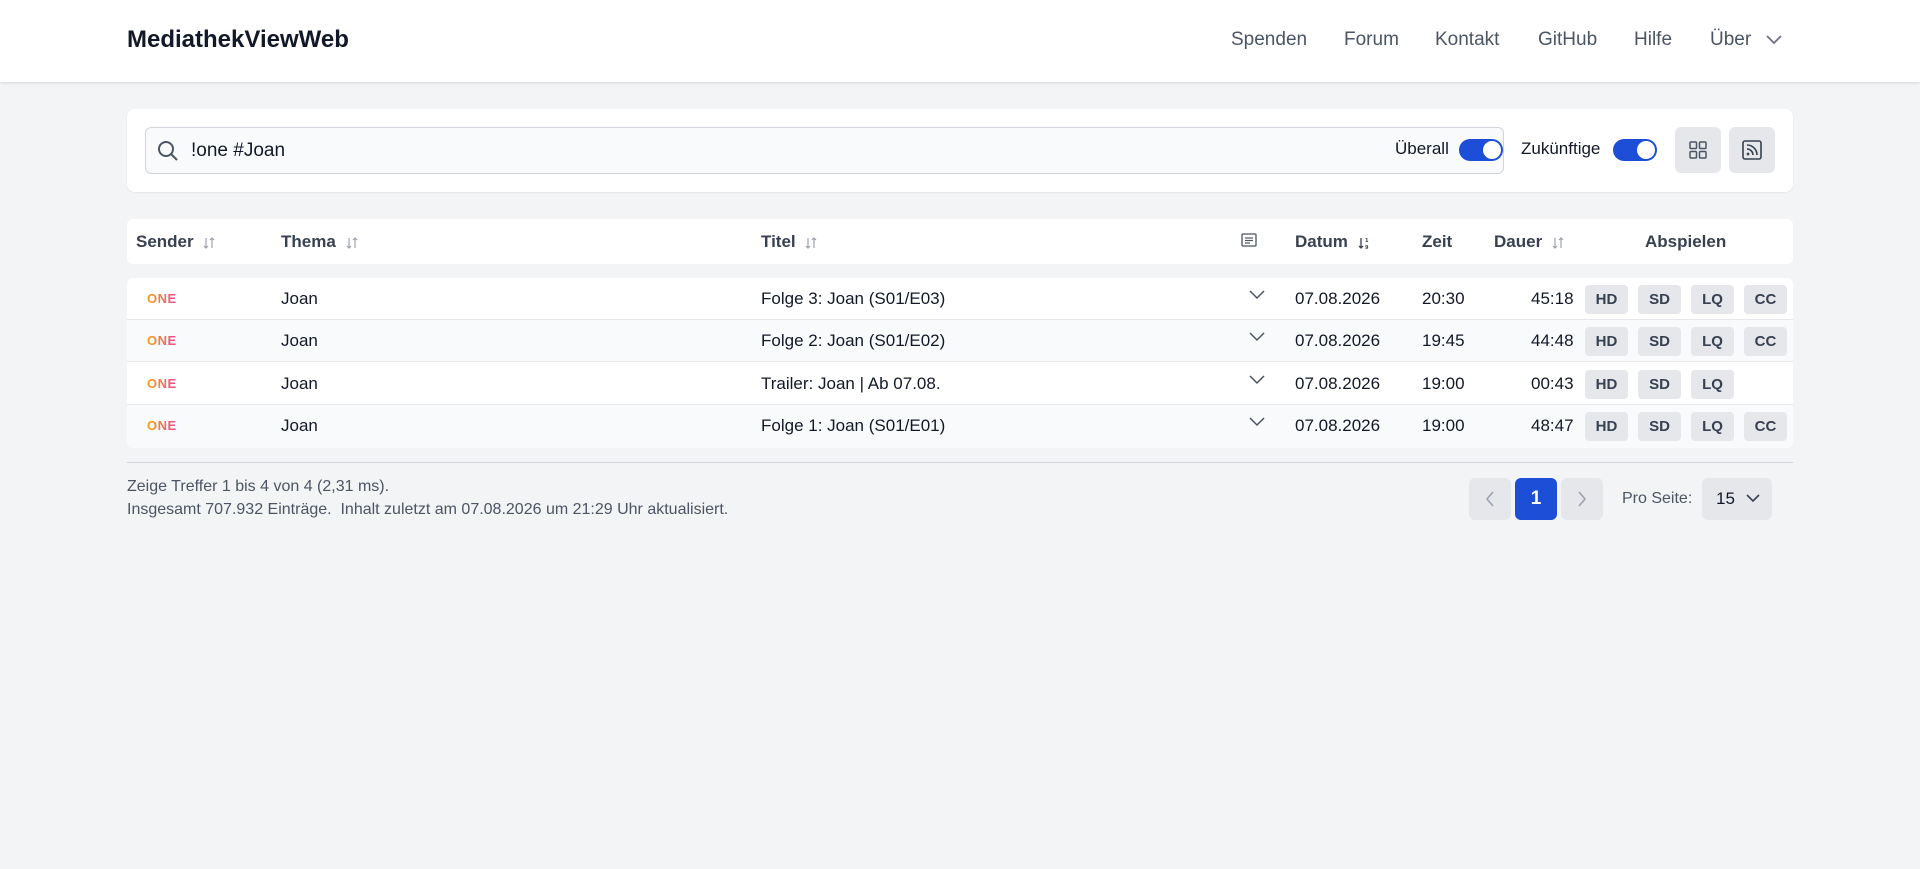 This screenshot has height=869, width=1920. I want to click on search-input, so click(816, 151).